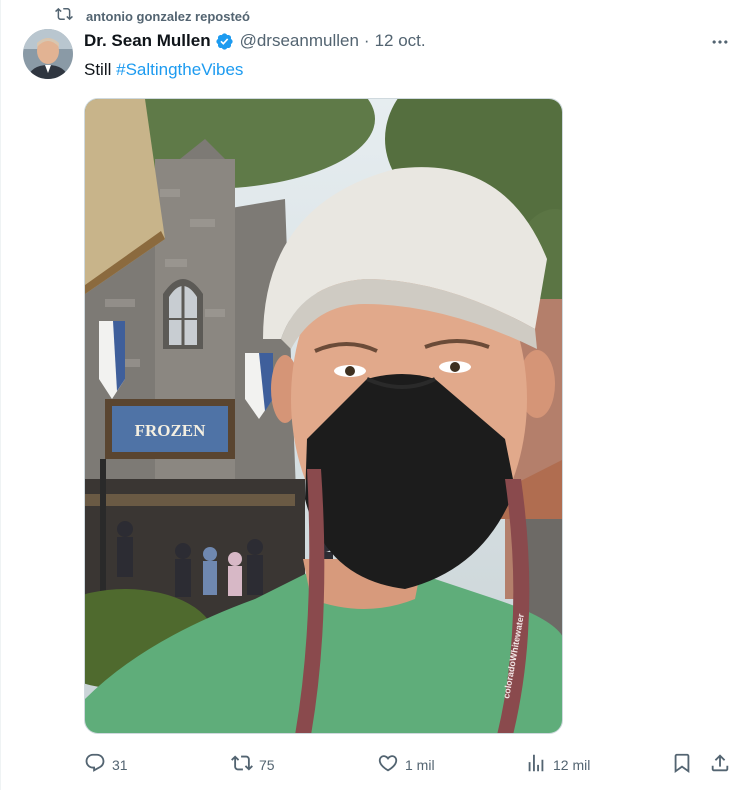 Image resolution: width=742 pixels, height=790 pixels. I want to click on like-button: 1 mil, so click(406, 765).